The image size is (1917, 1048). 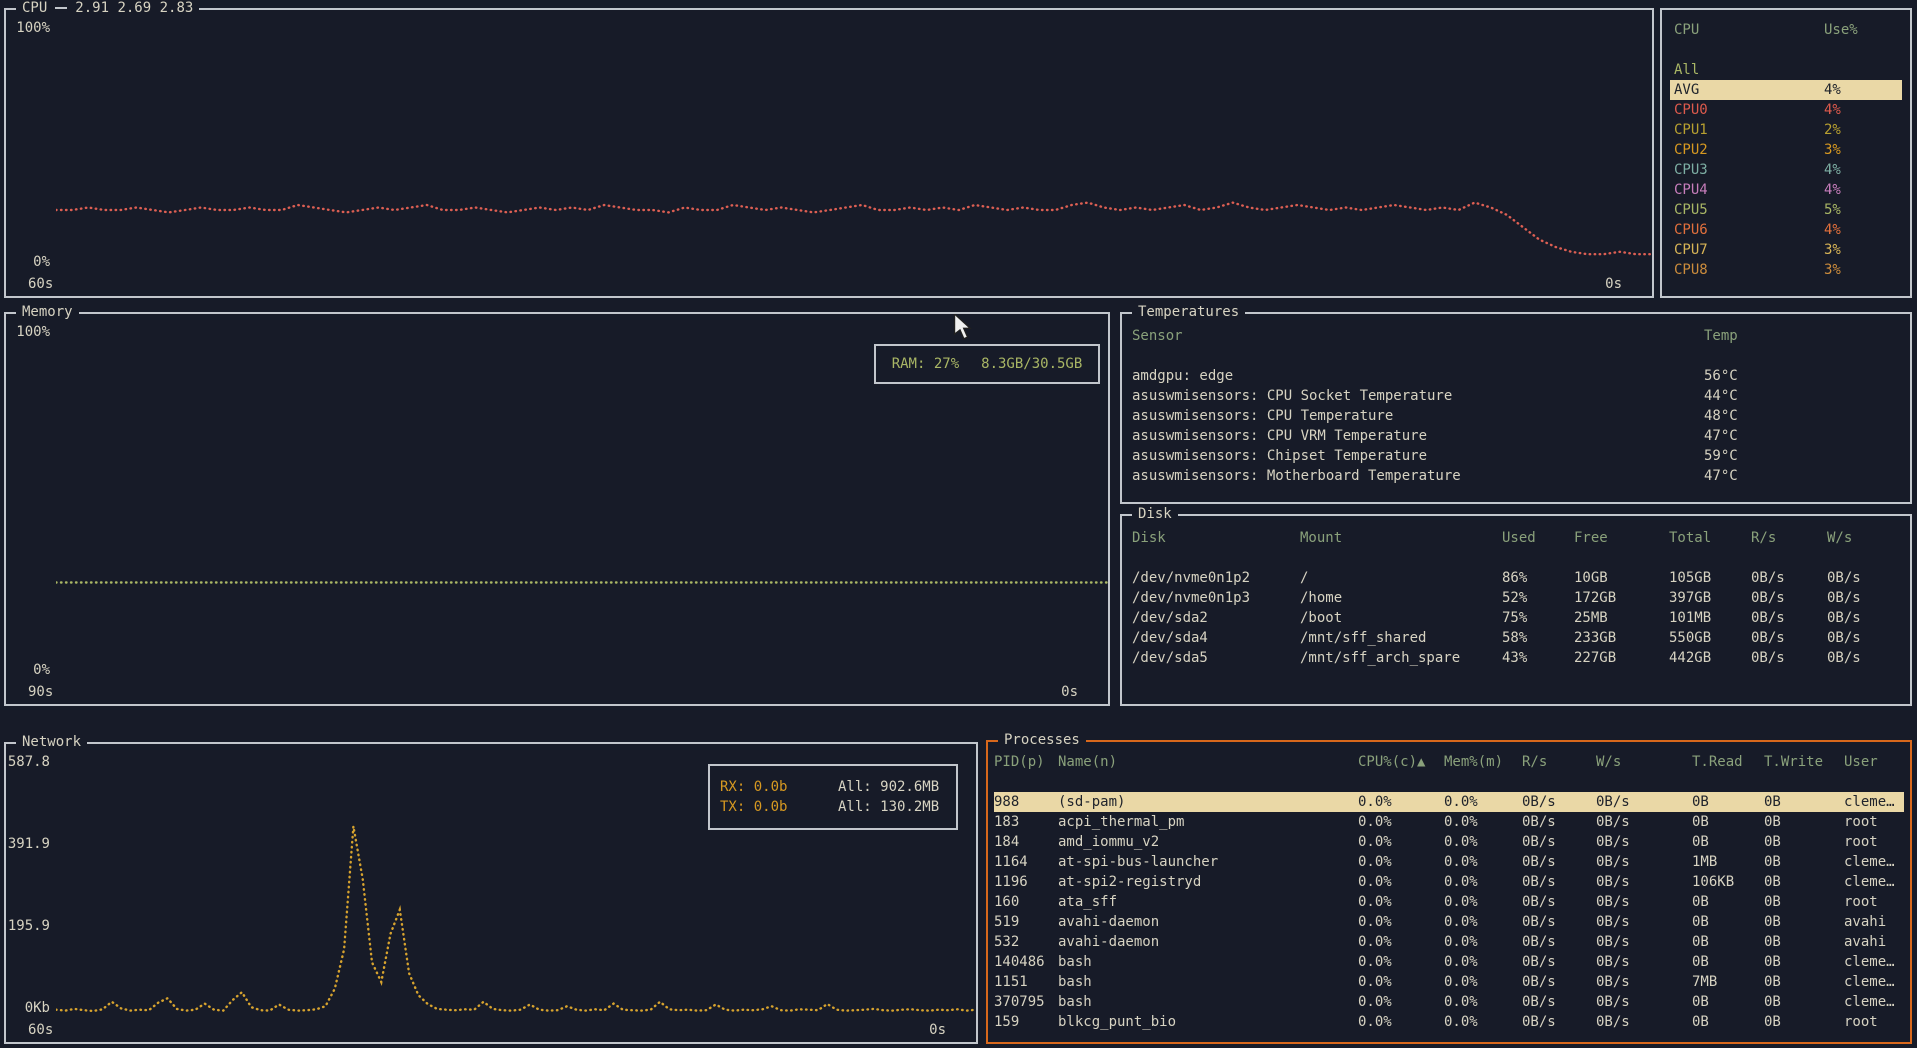 I want to click on process-total-read: 7MB, so click(x=1705, y=982).